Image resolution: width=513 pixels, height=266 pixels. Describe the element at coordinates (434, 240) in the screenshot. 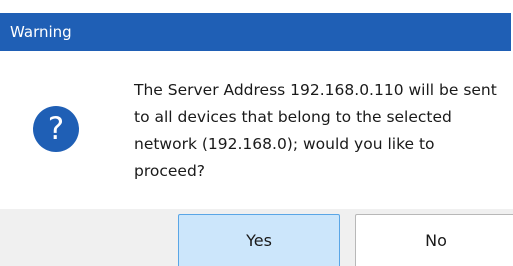

I see `no-button: No` at that location.